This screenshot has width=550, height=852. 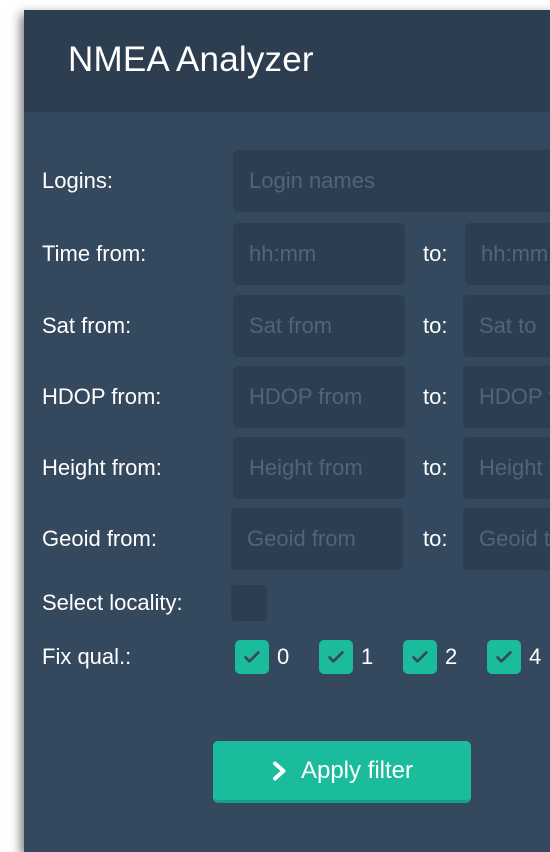 What do you see at coordinates (102, 396) in the screenshot?
I see `hdop-from-label: HDOP from:` at bounding box center [102, 396].